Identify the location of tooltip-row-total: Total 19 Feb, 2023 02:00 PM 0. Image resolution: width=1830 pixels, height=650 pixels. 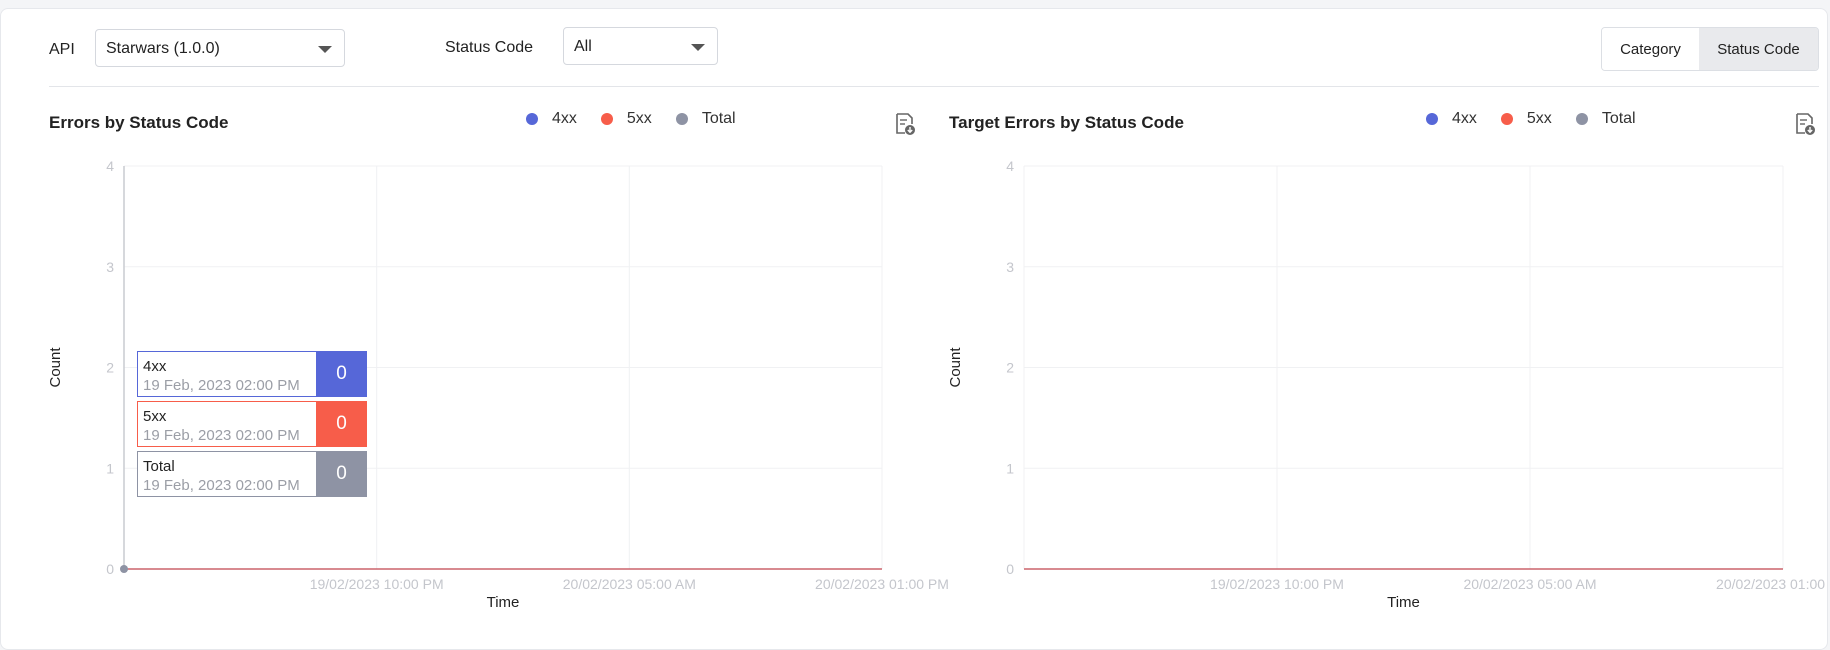
(252, 474).